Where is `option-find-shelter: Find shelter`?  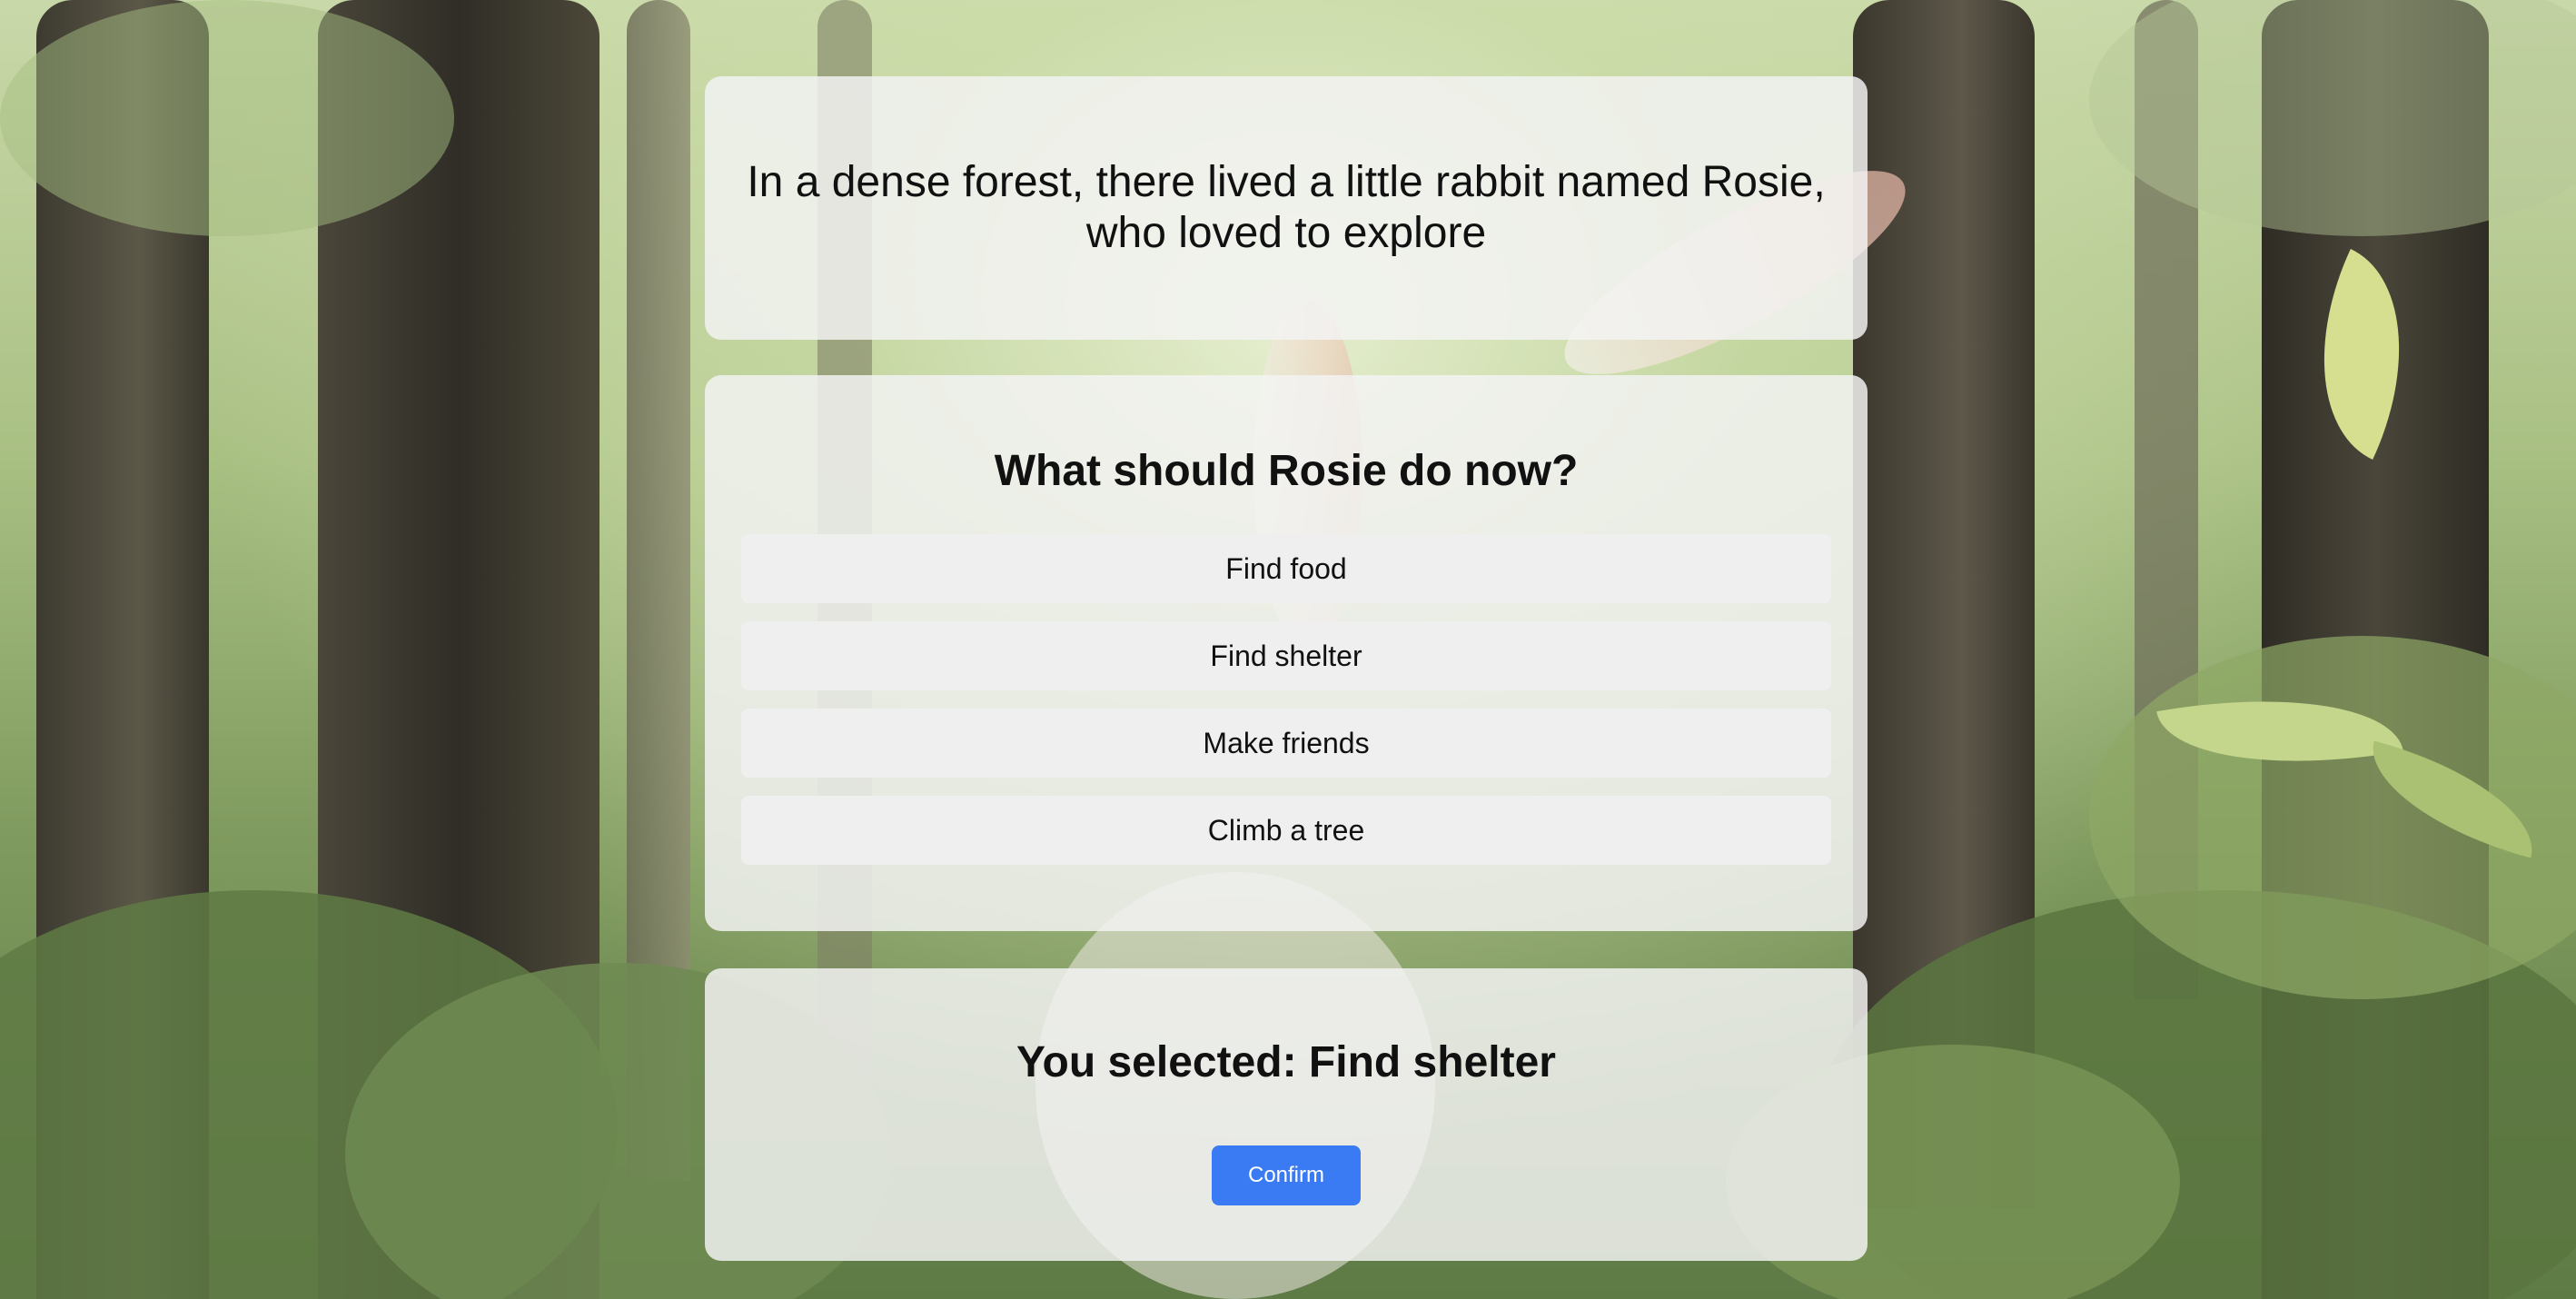
option-find-shelter: Find shelter is located at coordinates (1286, 655).